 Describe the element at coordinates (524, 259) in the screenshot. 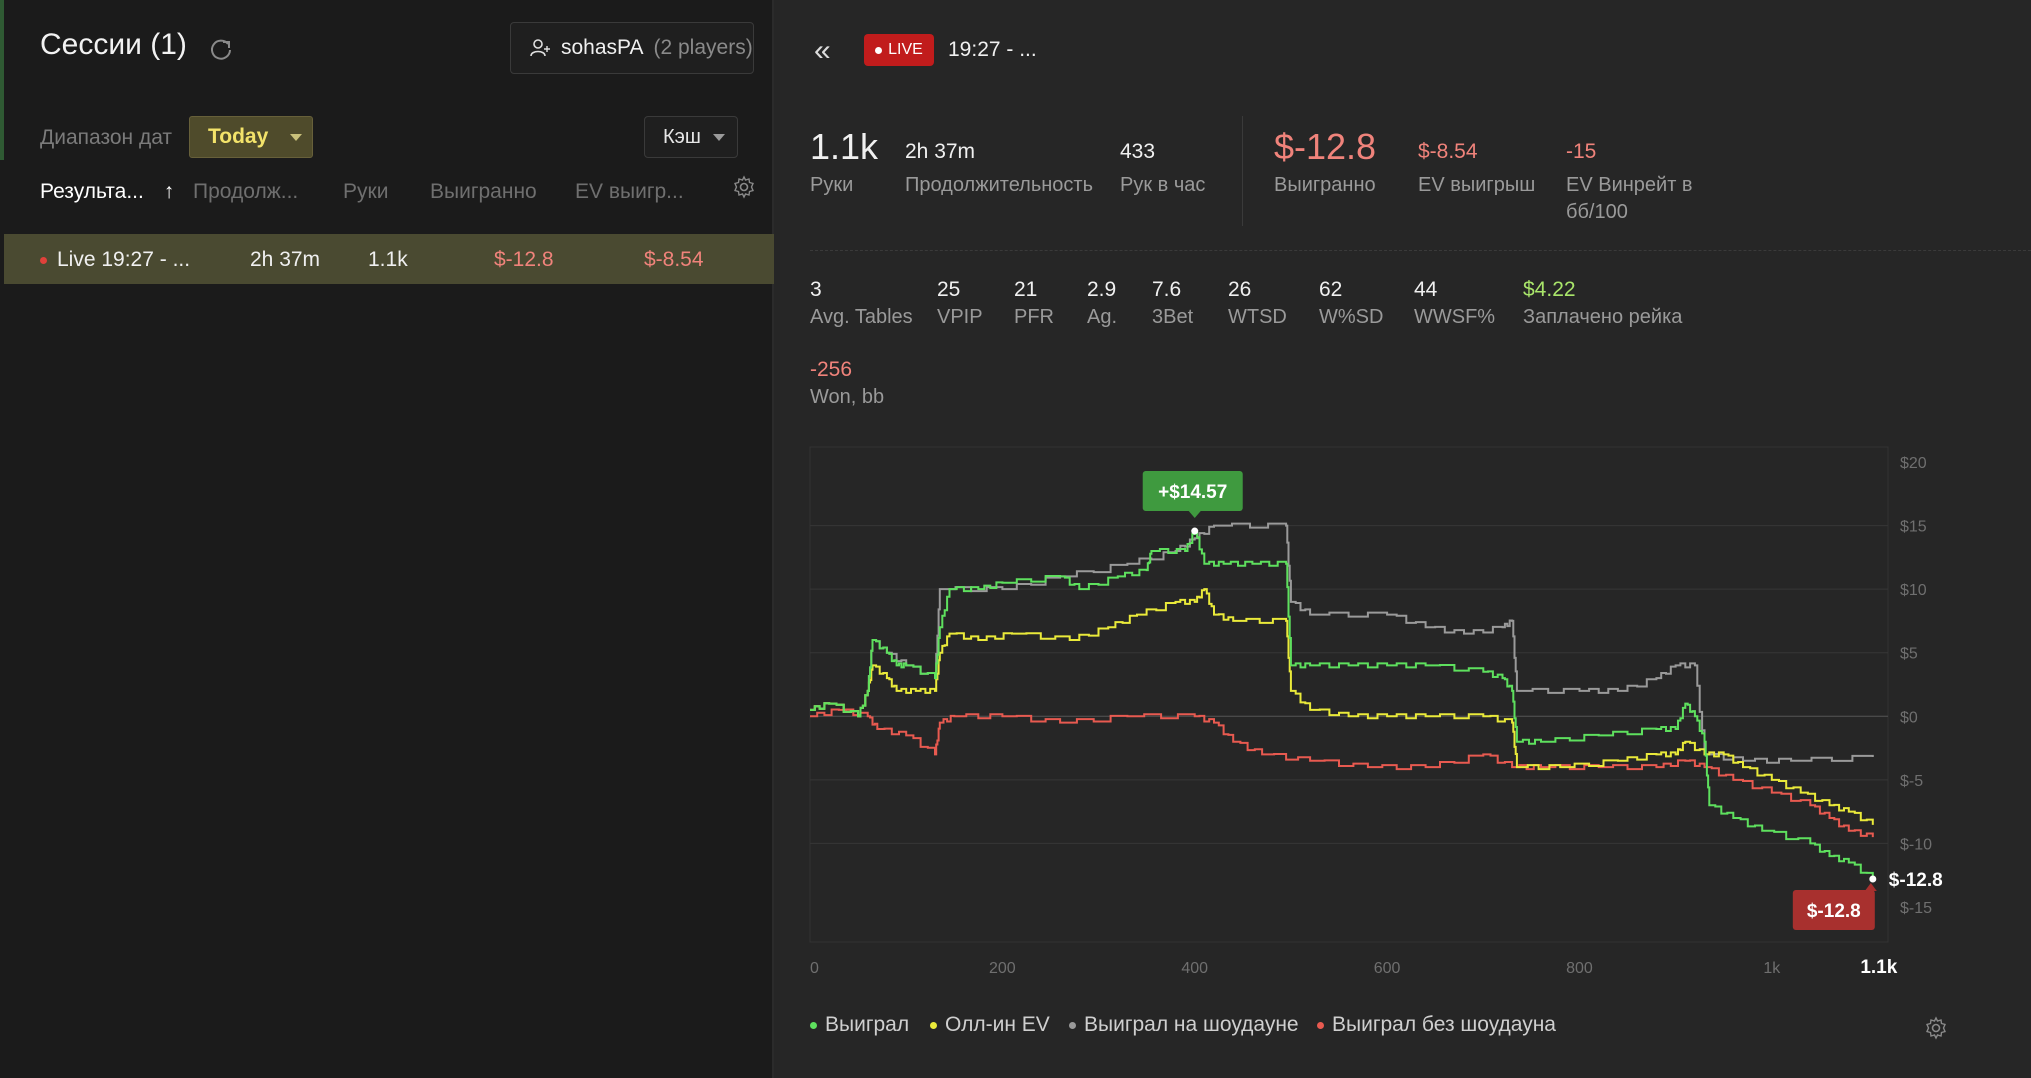

I see `session-won: $-12.8` at that location.